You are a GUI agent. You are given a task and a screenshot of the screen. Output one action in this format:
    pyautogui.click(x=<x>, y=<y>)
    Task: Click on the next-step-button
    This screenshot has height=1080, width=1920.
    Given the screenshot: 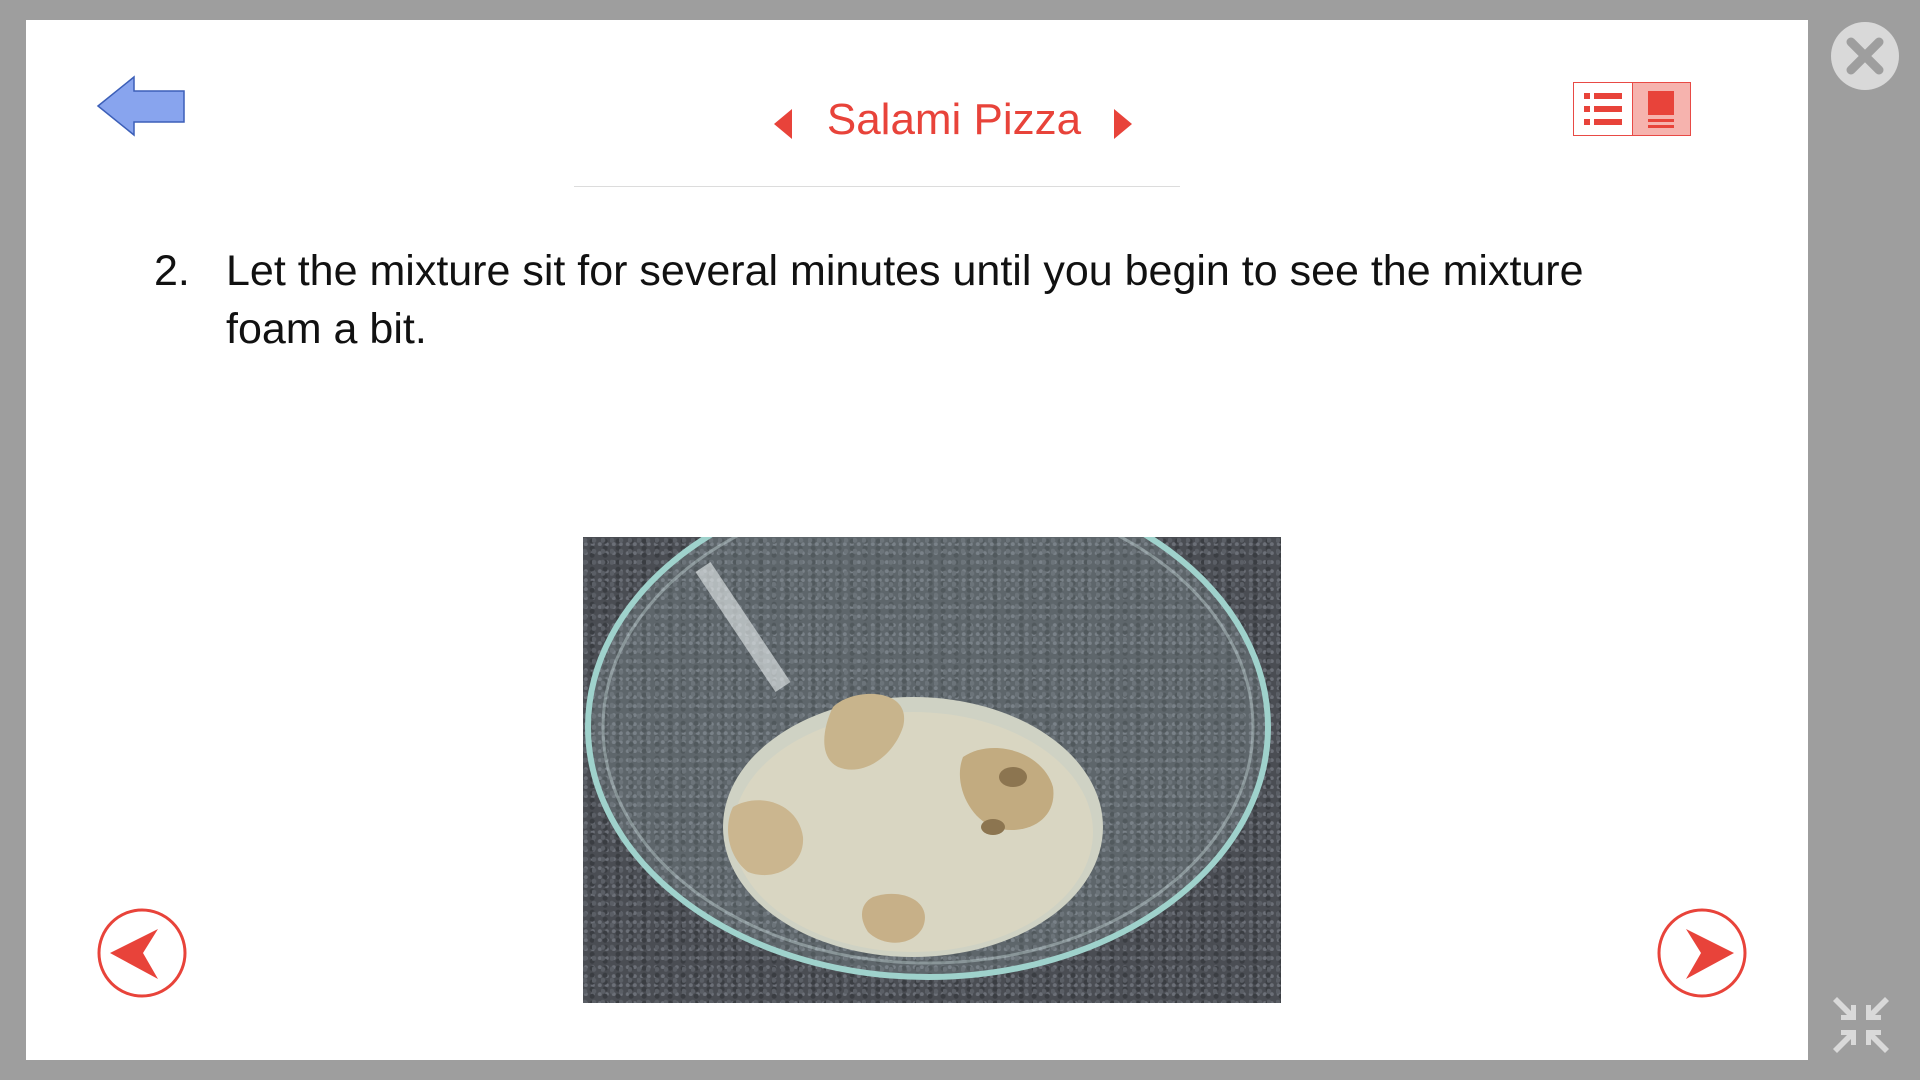 What is the action you would take?
    pyautogui.click(x=1702, y=953)
    